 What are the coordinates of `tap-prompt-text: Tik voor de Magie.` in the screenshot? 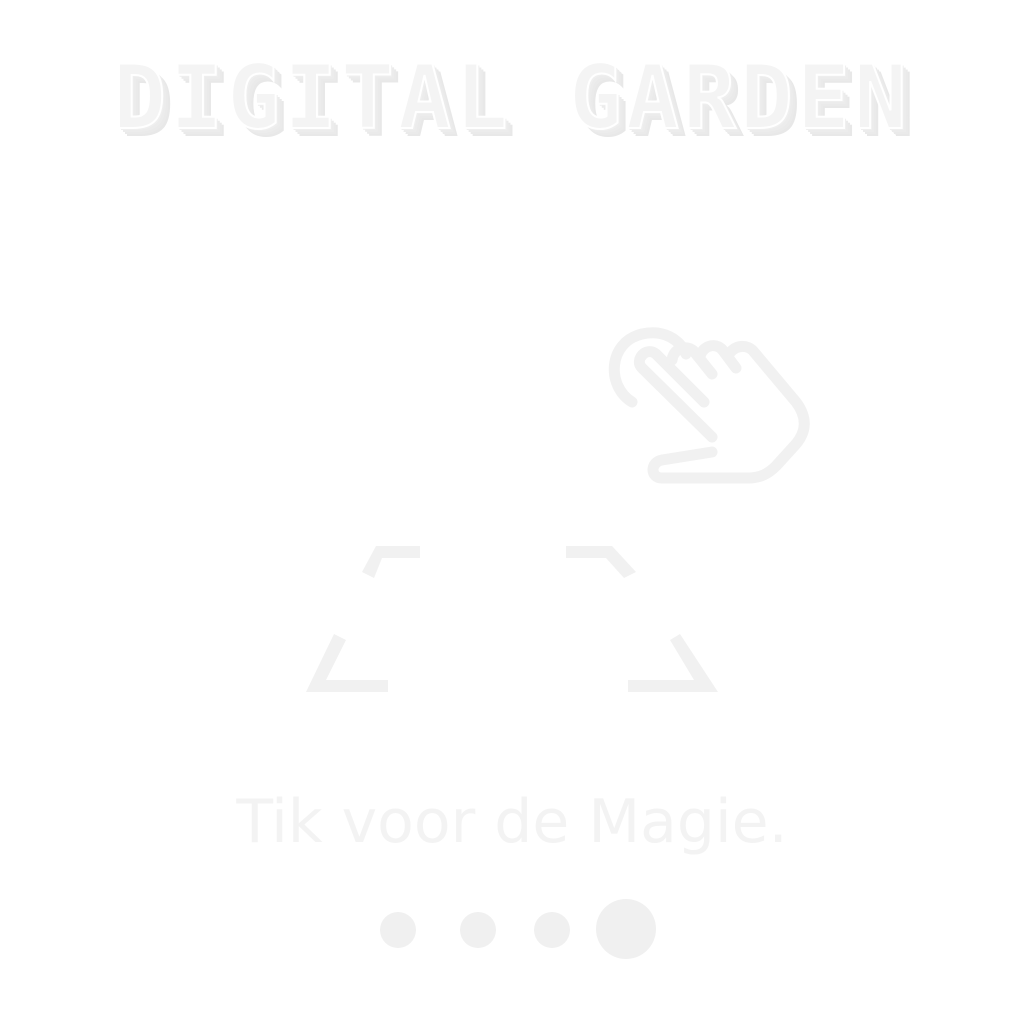 It's located at (512, 822).